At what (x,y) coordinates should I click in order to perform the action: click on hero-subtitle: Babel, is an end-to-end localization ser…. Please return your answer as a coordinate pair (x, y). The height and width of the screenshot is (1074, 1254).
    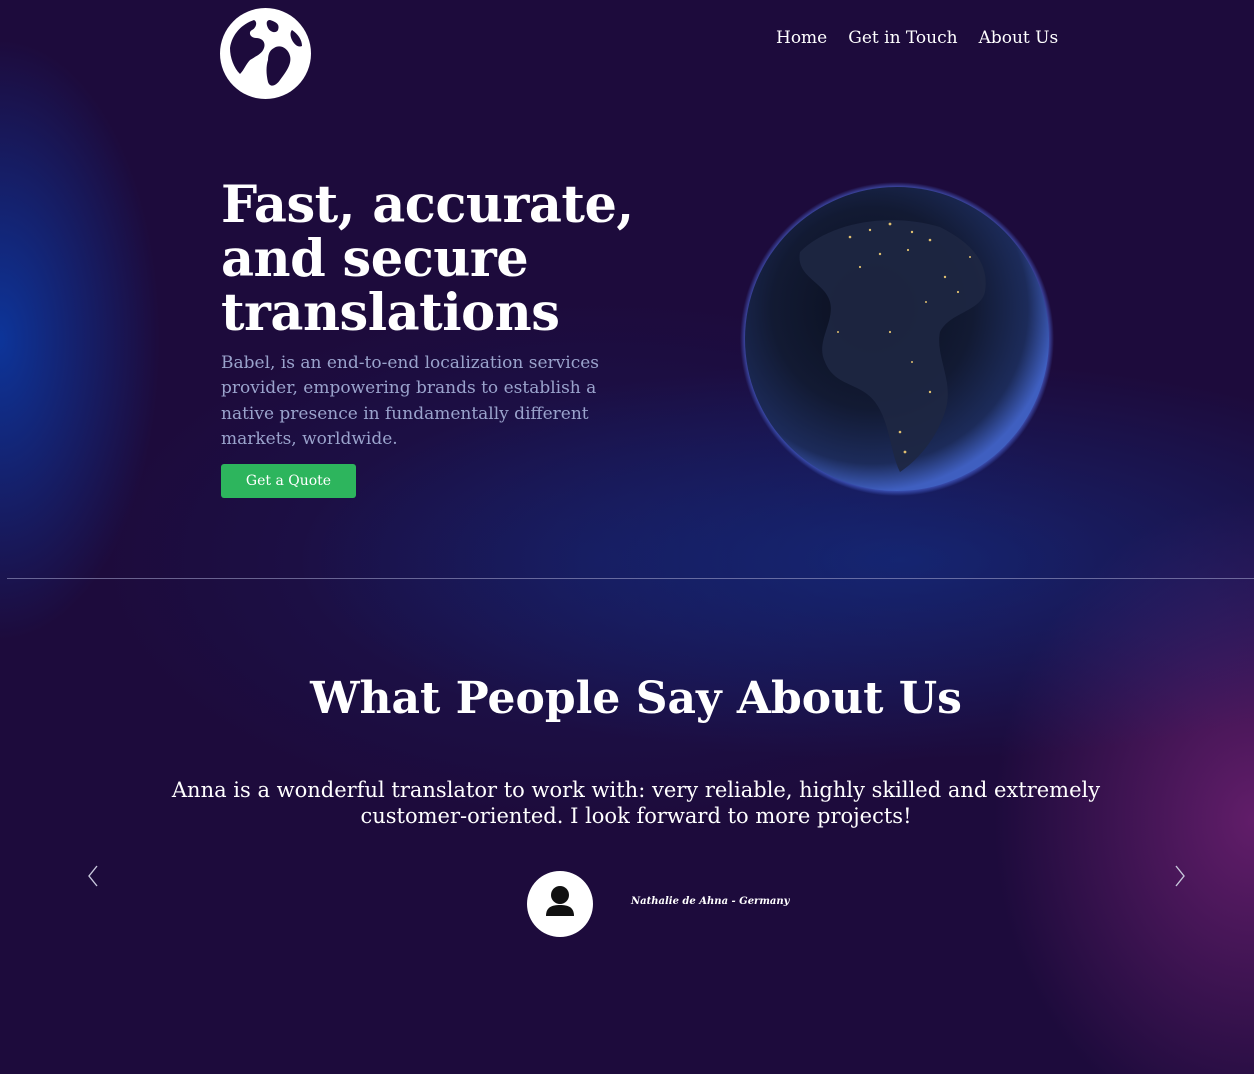
    Looking at the image, I should click on (410, 401).